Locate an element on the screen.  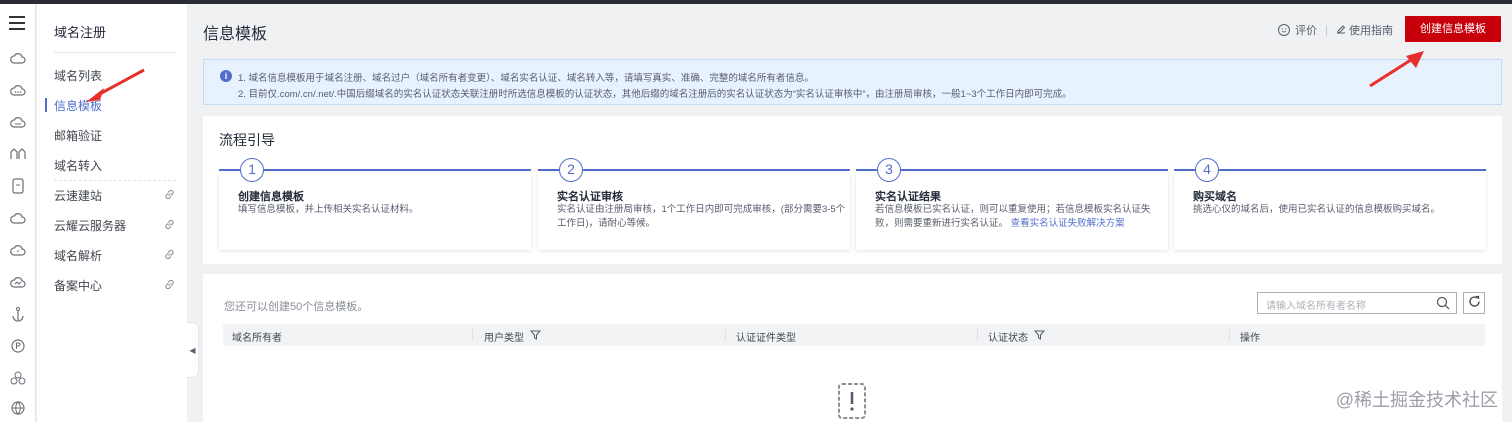
info-icon: i is located at coordinates (226, 76).